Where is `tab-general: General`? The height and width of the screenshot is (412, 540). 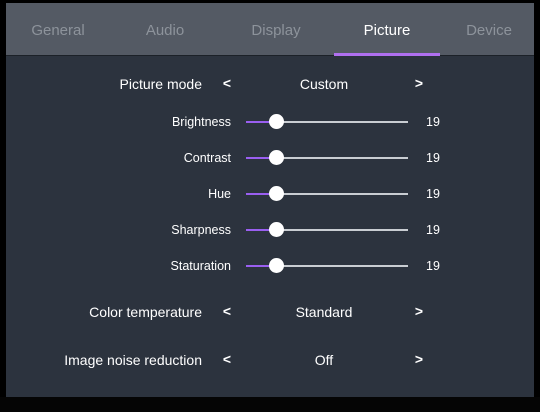 tab-general: General is located at coordinates (58, 29).